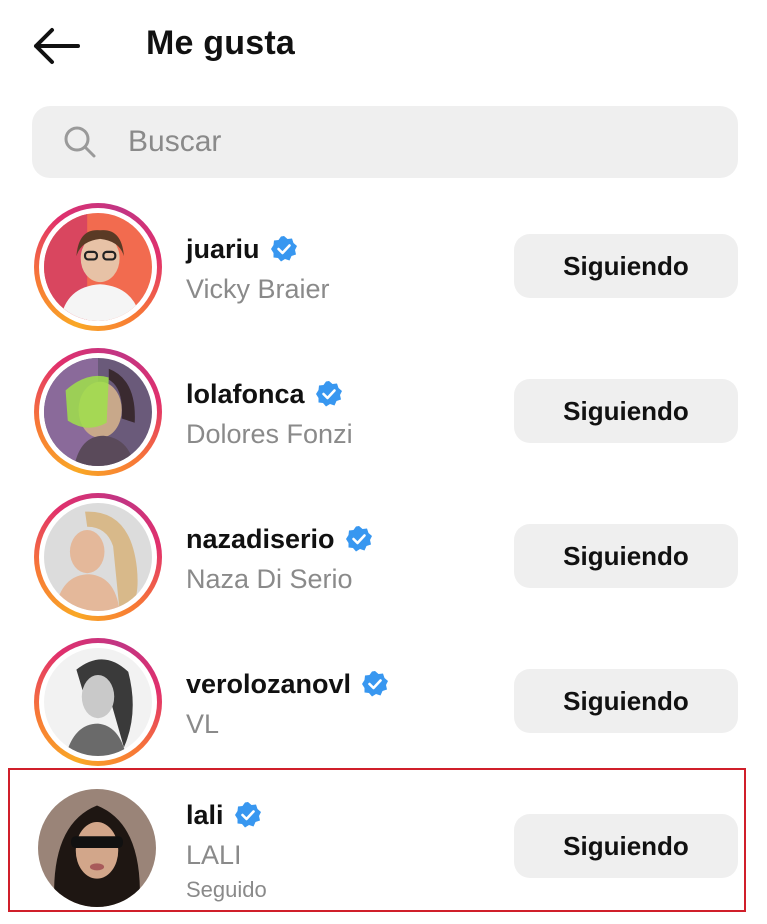  I want to click on full-name: VL, so click(203, 724).